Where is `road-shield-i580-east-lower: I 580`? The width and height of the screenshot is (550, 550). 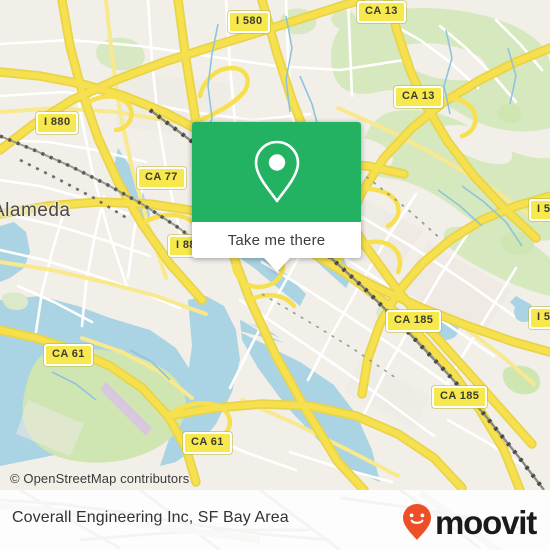
road-shield-i580-east-lower: I 580 is located at coordinates (539, 318).